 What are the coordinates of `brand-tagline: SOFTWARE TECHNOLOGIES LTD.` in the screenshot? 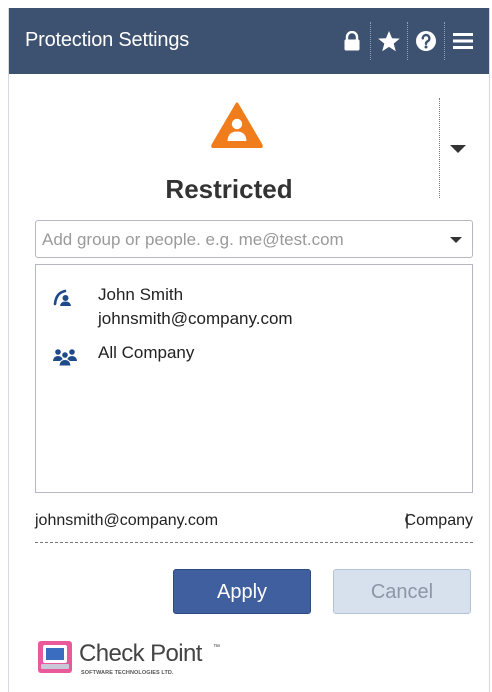 It's located at (127, 673).